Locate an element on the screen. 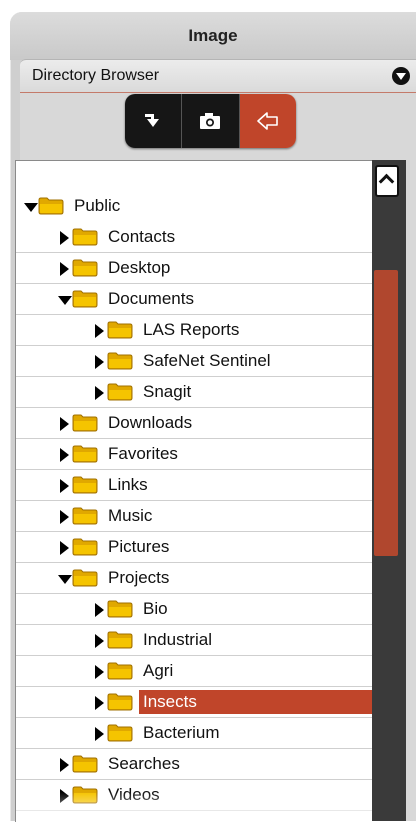 This screenshot has width=416, height=822. tree-item-label: Music is located at coordinates (130, 515).